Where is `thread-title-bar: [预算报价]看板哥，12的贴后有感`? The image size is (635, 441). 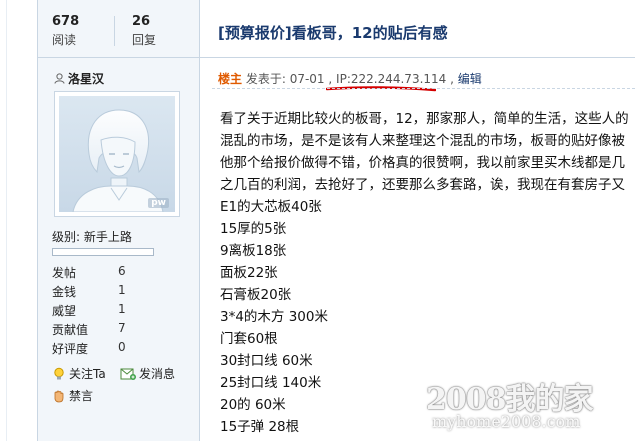
thread-title-bar: [预算报价]看板哥，12的贴后有感 is located at coordinates (417, 29).